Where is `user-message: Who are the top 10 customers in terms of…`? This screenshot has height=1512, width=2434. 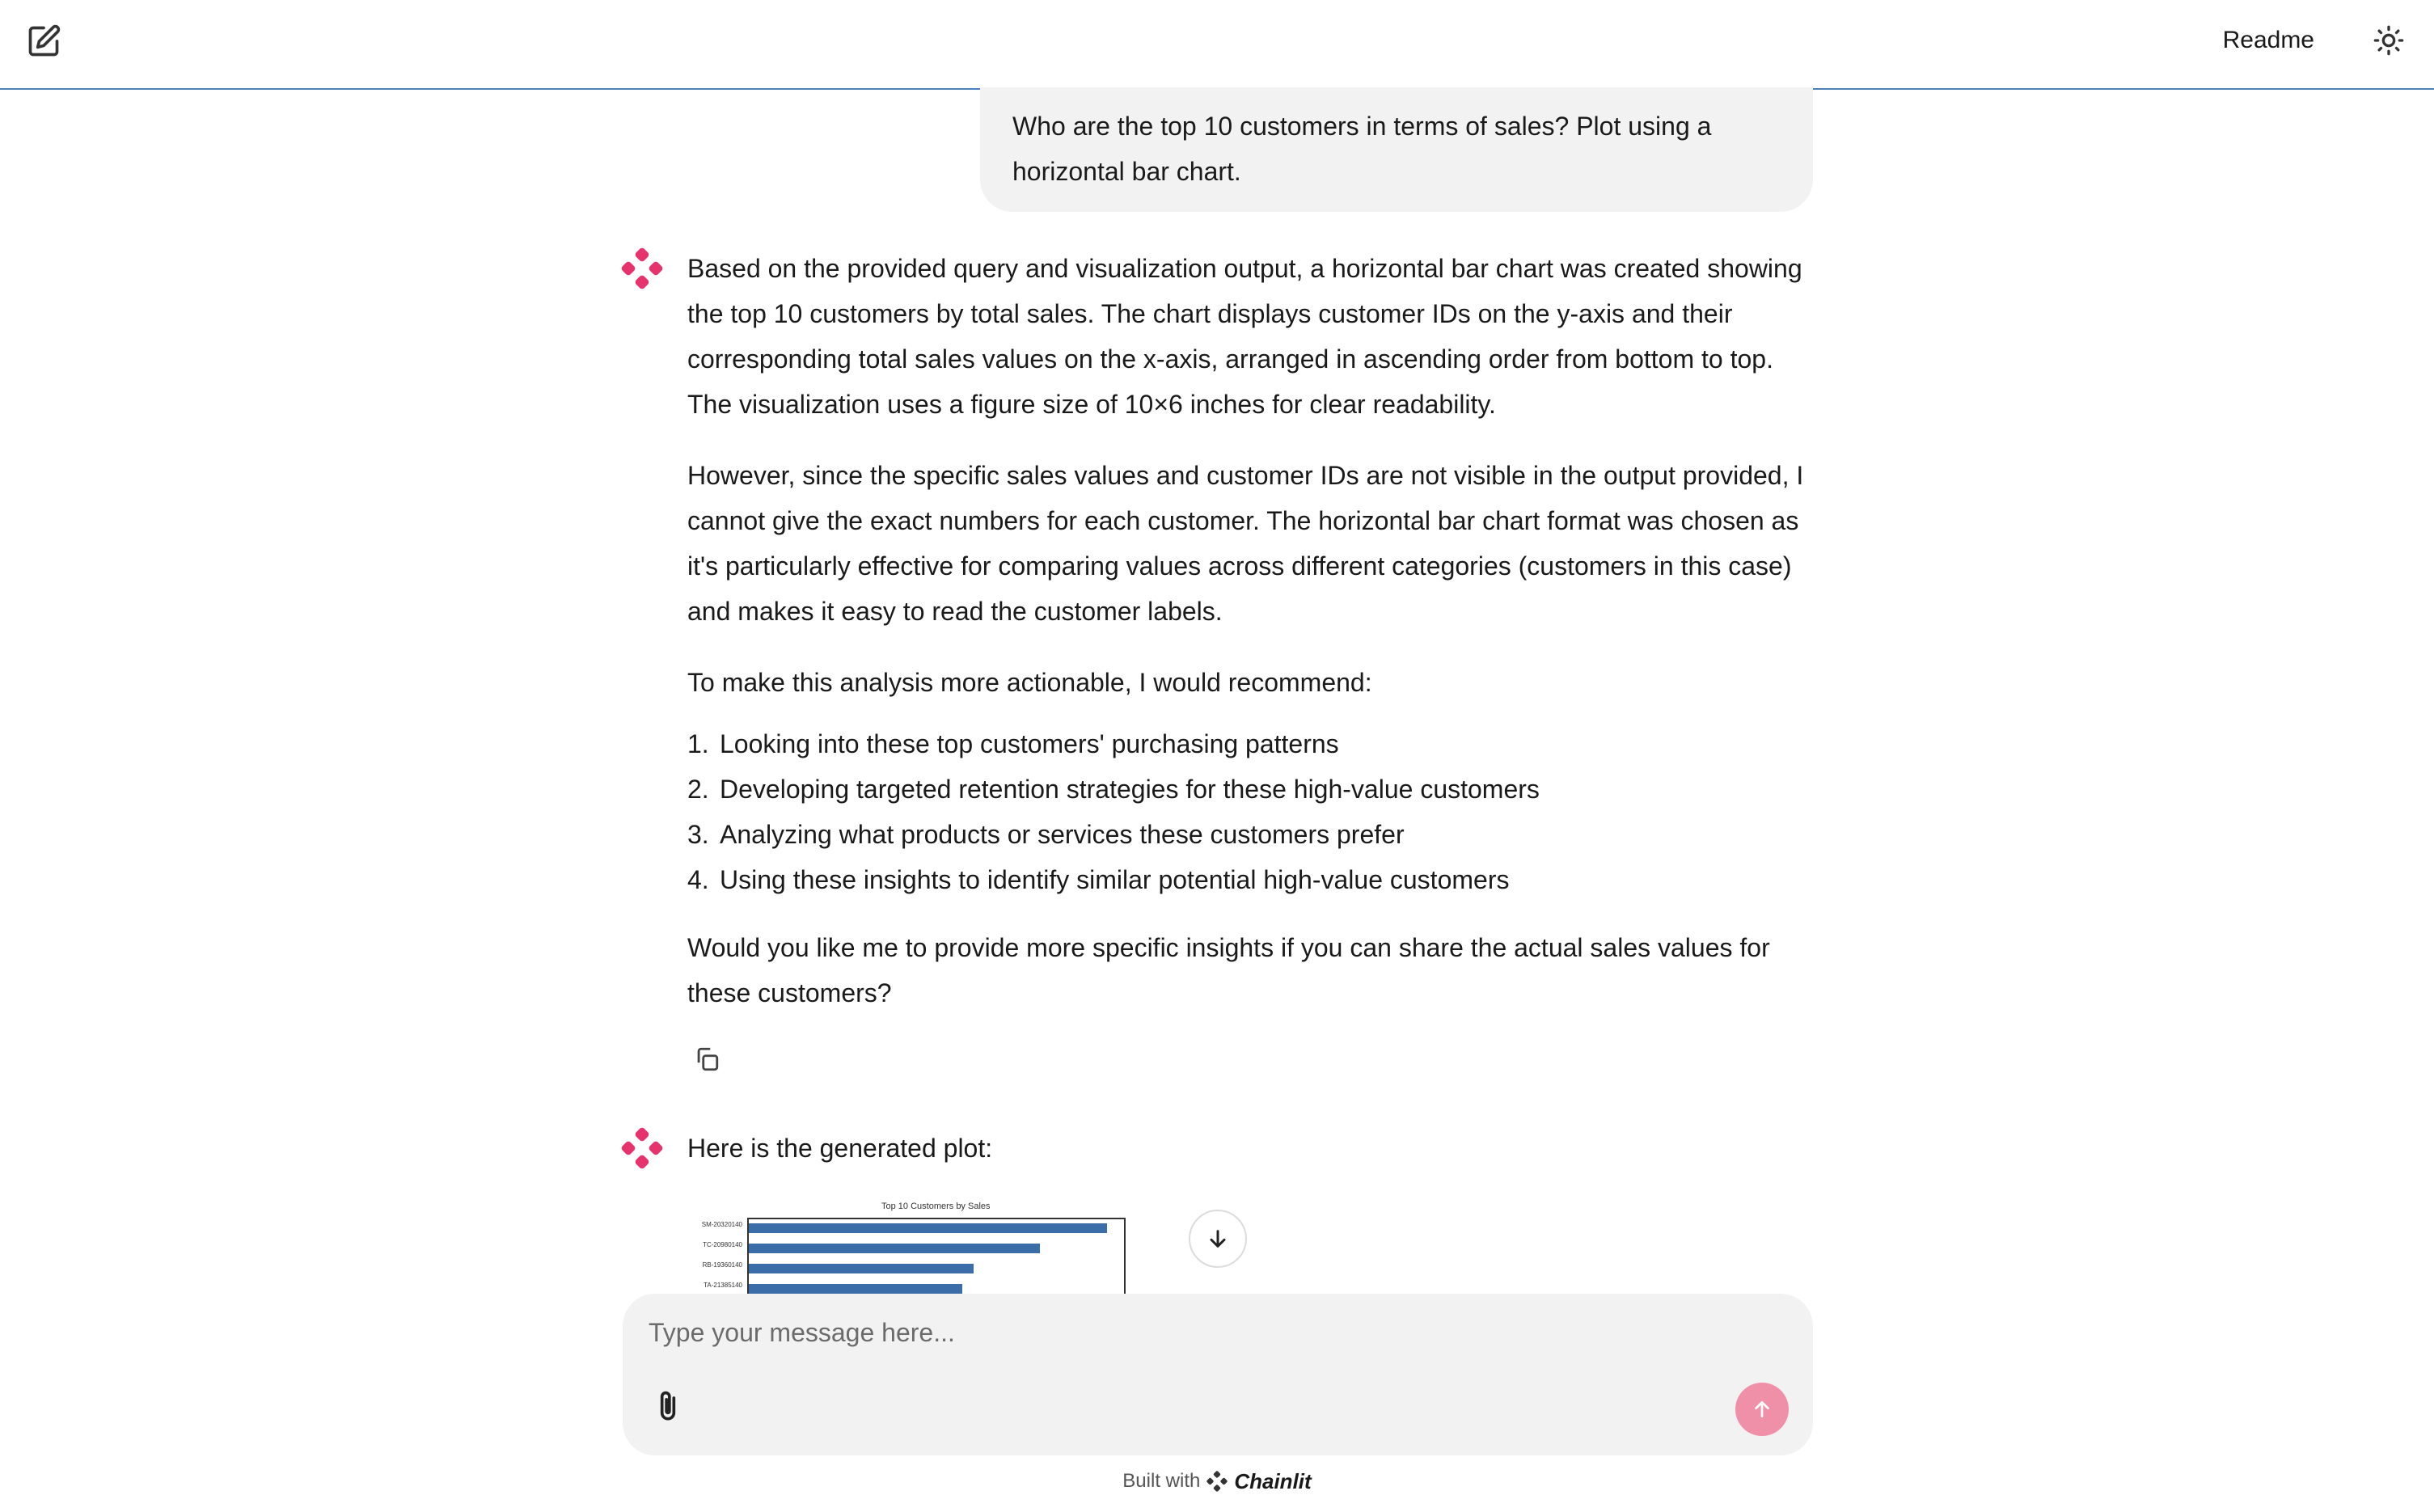 user-message: Who are the top 10 customers in terms of… is located at coordinates (1396, 149).